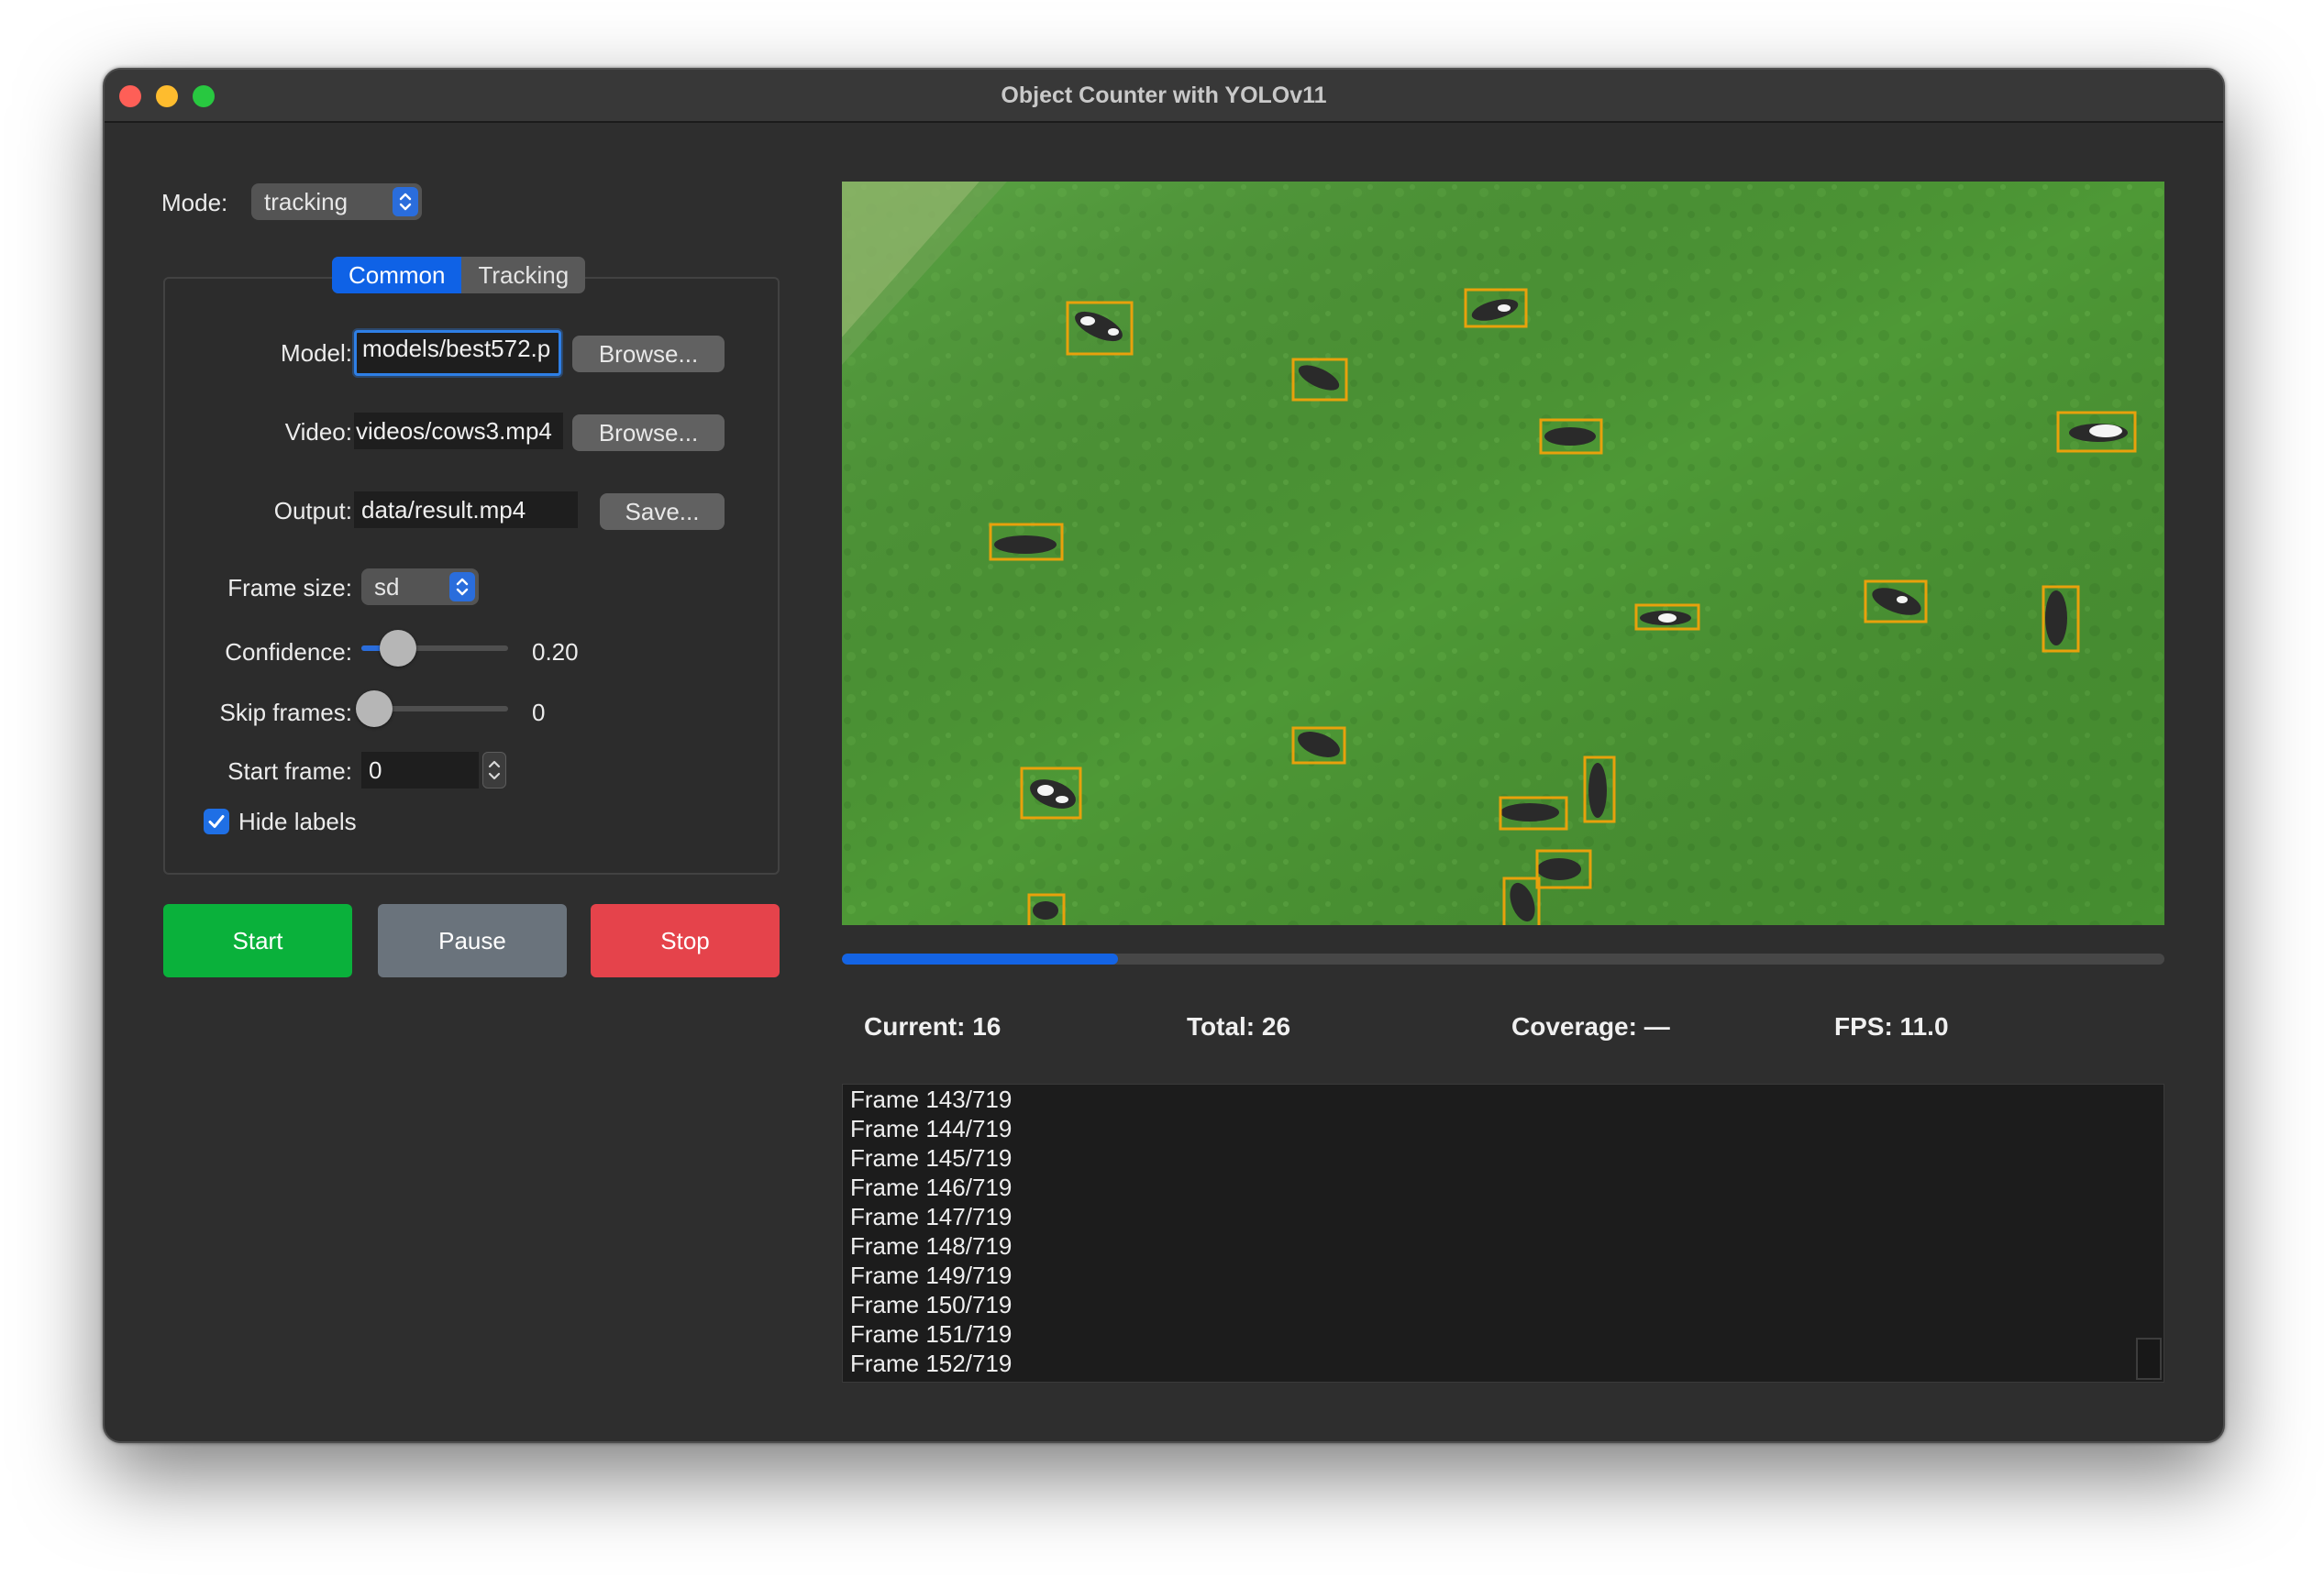 This screenshot has height=1577, width=2324. I want to click on video-label: Video:, so click(318, 432).